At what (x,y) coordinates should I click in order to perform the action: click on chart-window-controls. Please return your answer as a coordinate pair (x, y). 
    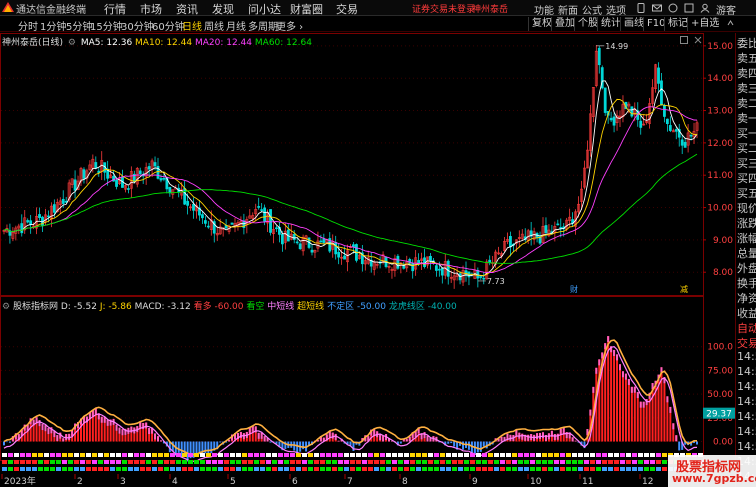
    Looking at the image, I should click on (706, 40).